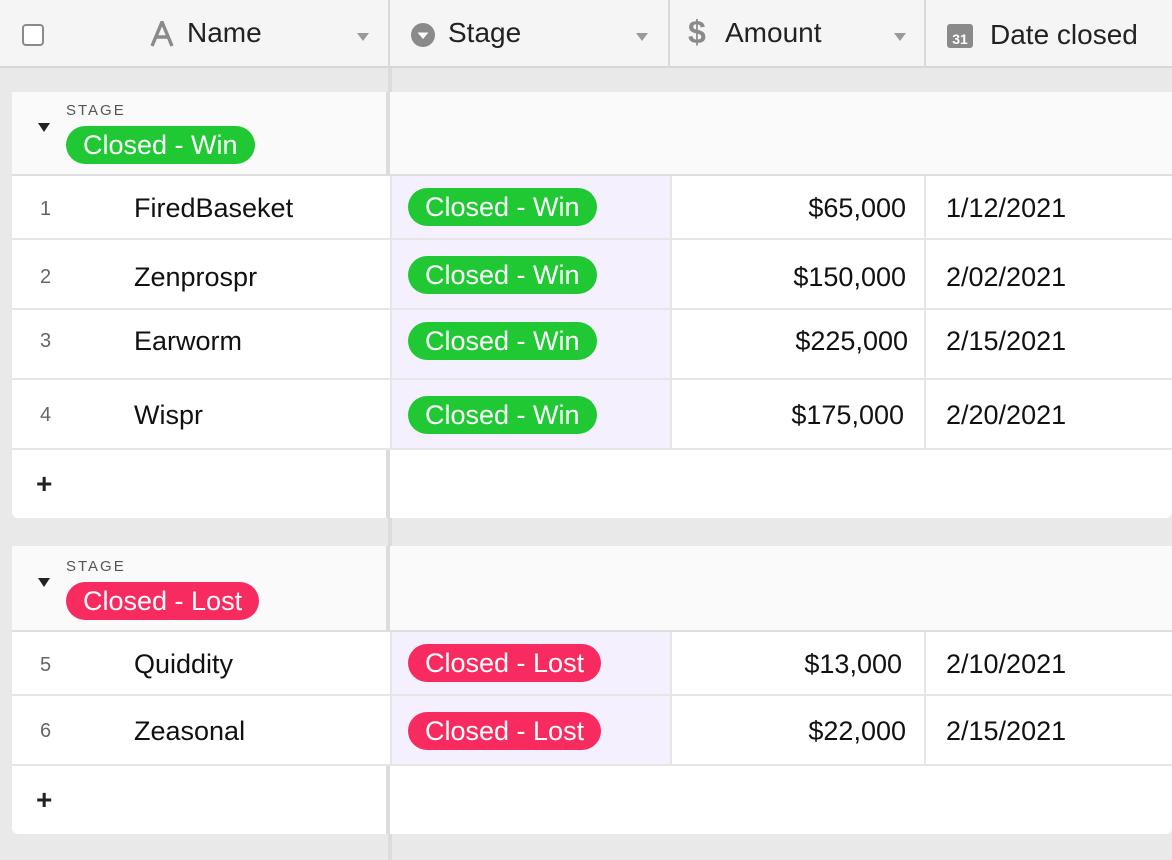  I want to click on row-name: FiredBaseket, so click(213, 208).